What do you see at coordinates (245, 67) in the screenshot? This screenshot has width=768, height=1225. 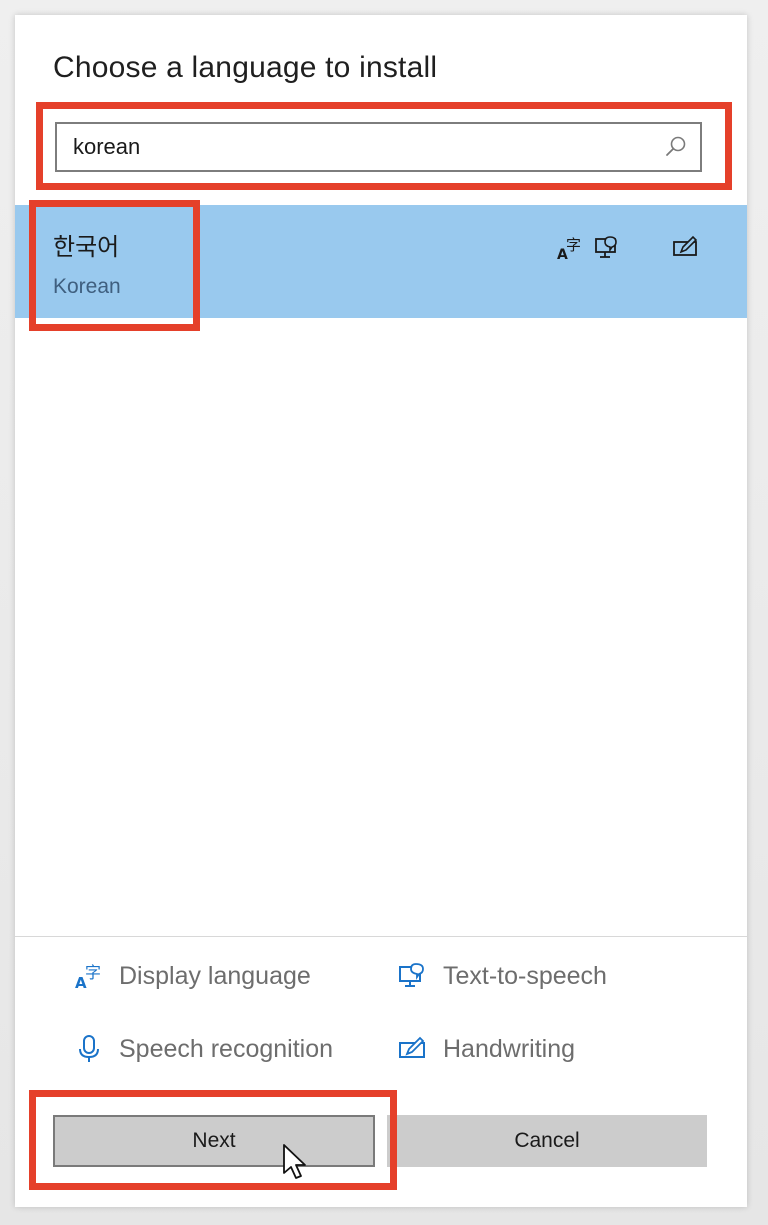 I see `dialog-title: Choose a language to install` at bounding box center [245, 67].